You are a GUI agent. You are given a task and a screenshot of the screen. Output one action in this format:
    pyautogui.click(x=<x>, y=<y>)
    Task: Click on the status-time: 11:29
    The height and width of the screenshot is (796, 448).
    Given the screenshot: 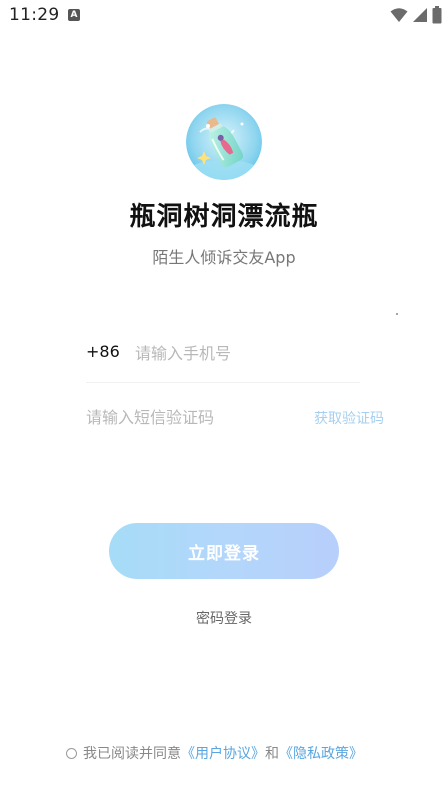 What is the action you would take?
    pyautogui.click(x=34, y=15)
    